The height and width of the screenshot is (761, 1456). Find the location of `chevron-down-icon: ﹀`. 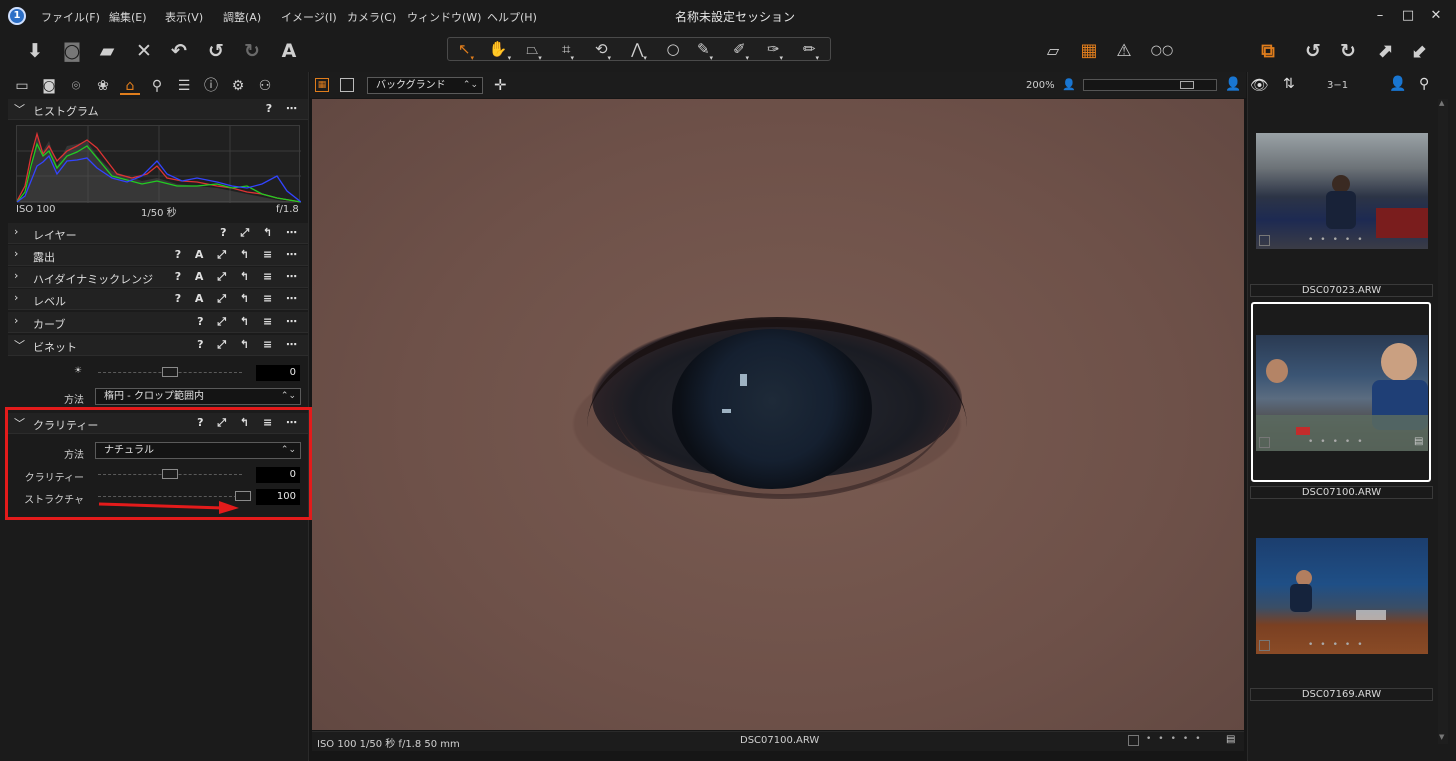

chevron-down-icon: ﹀ is located at coordinates (19, 345).